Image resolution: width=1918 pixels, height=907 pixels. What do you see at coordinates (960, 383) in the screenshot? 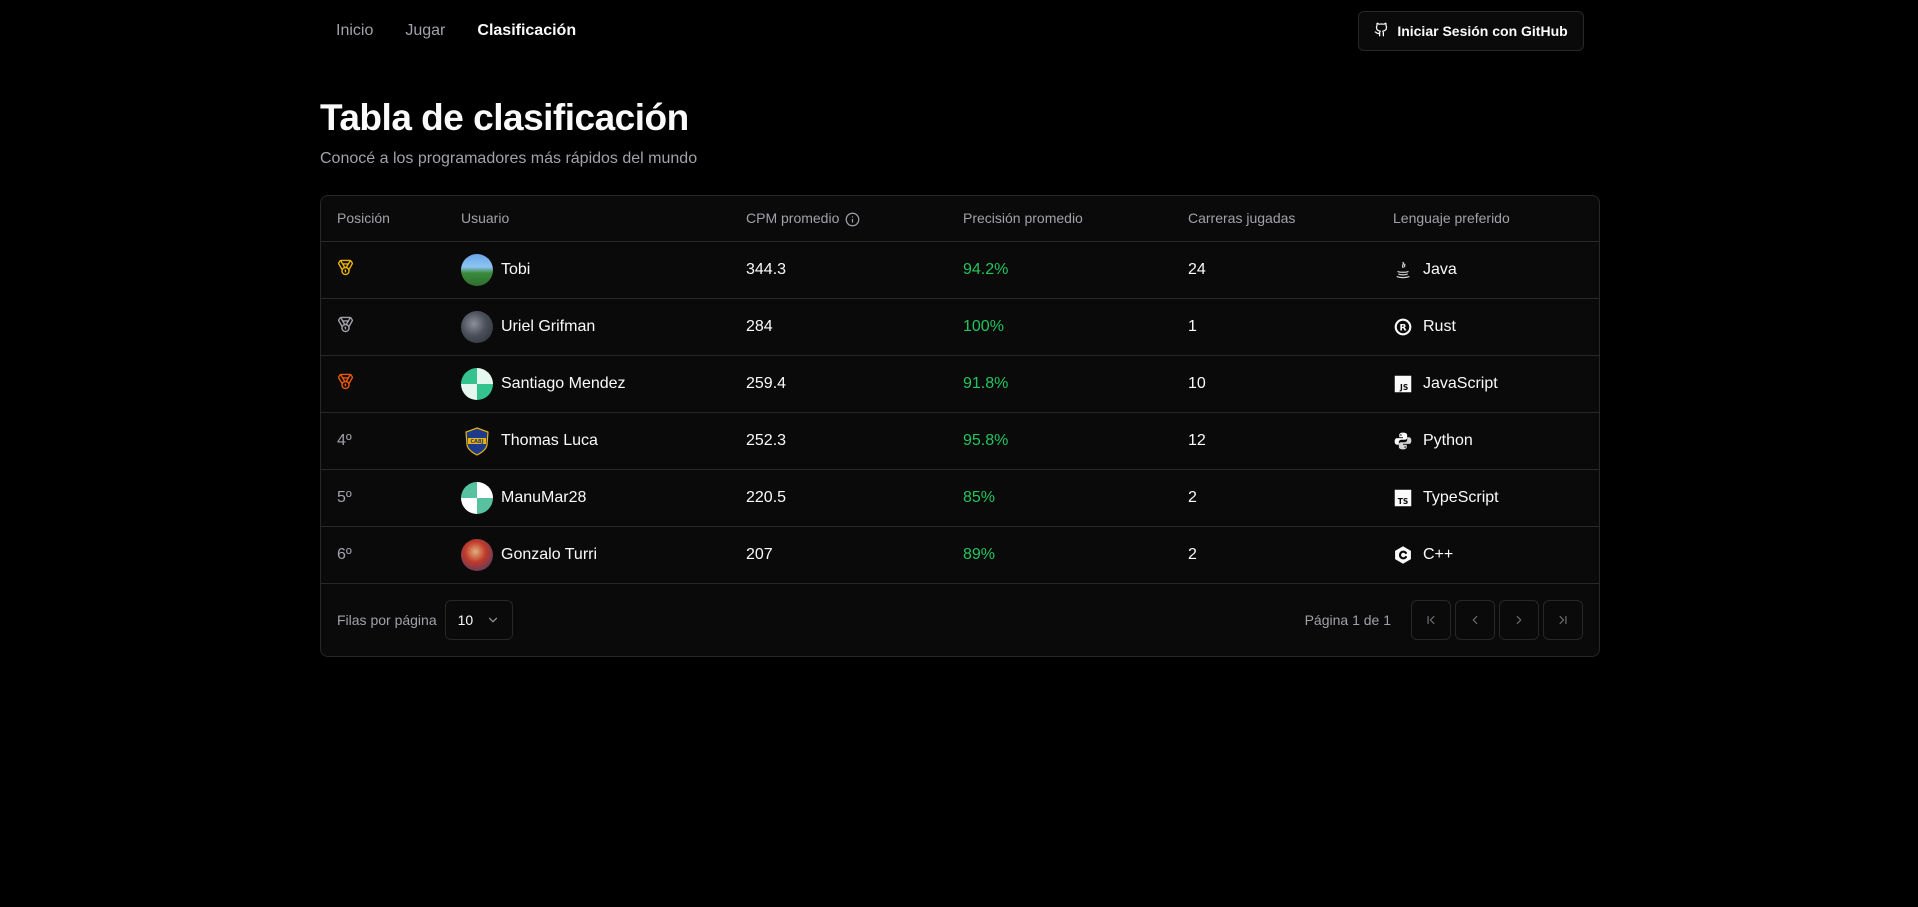
I see `table-row: Santiago Mendez 259.4 91.8% 10 JS JavaScript` at bounding box center [960, 383].